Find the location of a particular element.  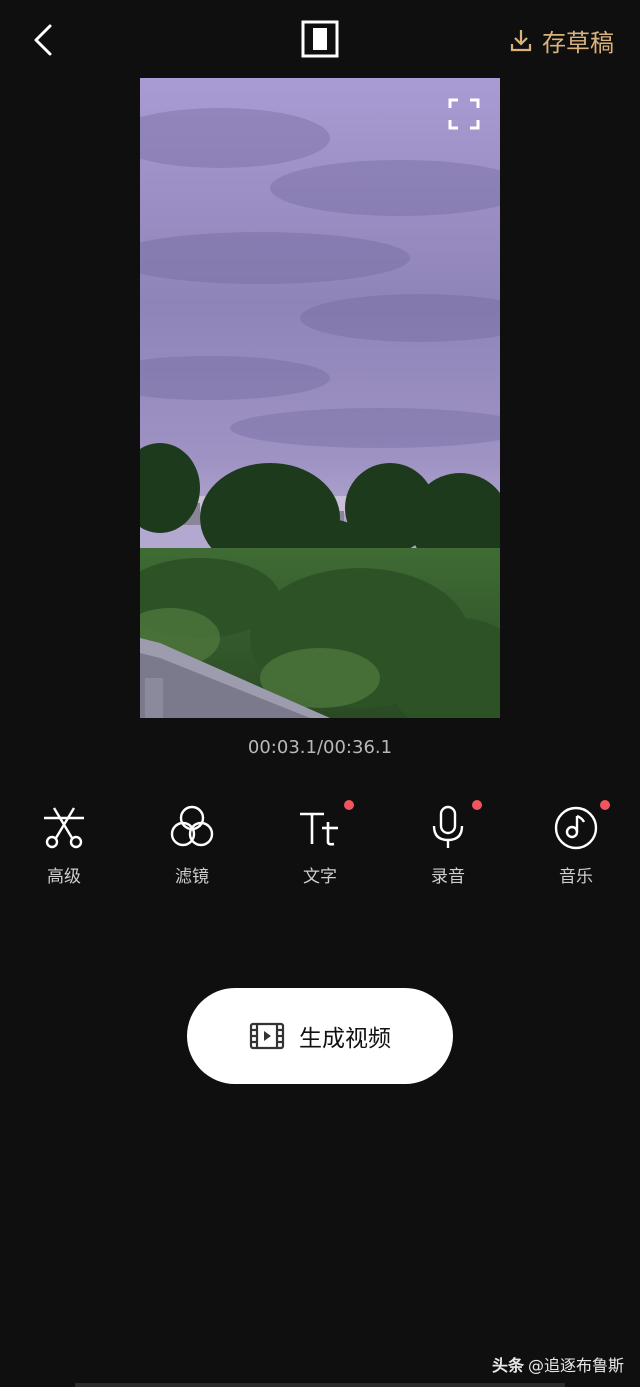

tool-filter: 滤镜 is located at coordinates (192, 846).